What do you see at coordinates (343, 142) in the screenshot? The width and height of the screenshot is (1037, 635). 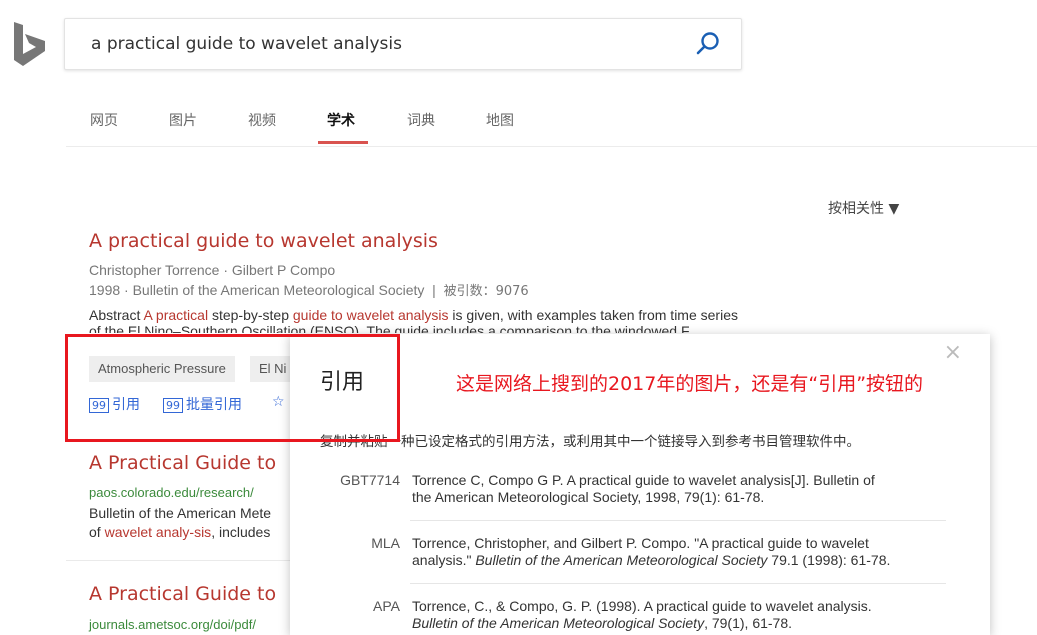 I see `active-tab-indicator` at bounding box center [343, 142].